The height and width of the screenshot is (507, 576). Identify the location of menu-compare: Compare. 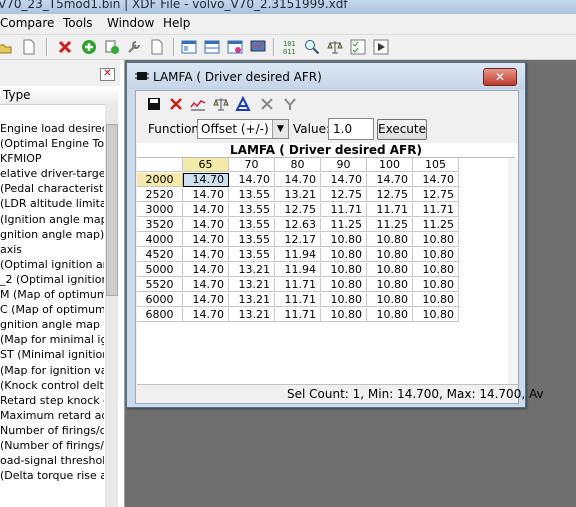
(27, 23).